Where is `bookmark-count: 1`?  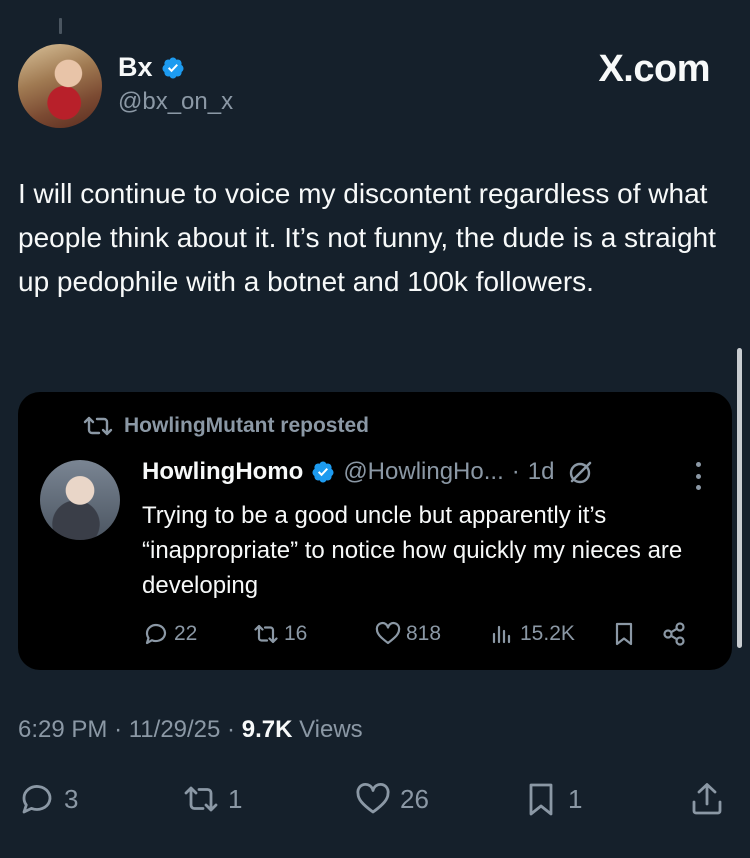 bookmark-count: 1 is located at coordinates (575, 798).